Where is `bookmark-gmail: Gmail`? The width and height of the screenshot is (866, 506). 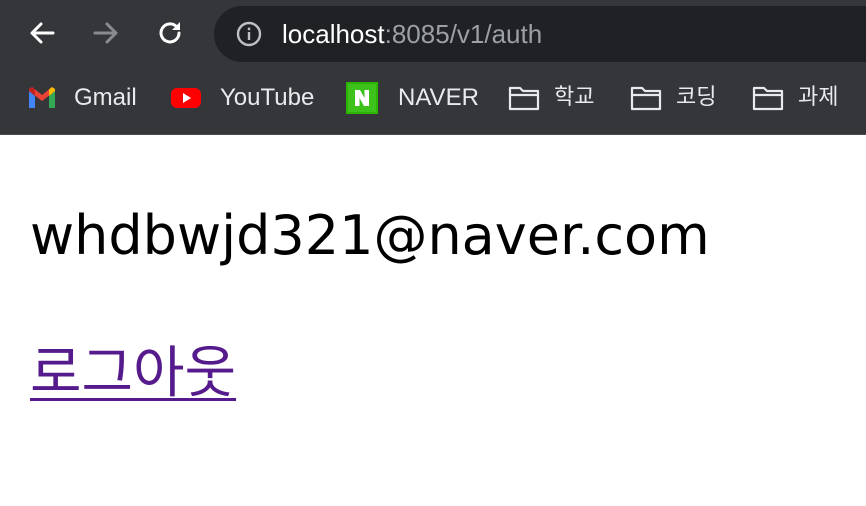 bookmark-gmail: Gmail is located at coordinates (81, 98).